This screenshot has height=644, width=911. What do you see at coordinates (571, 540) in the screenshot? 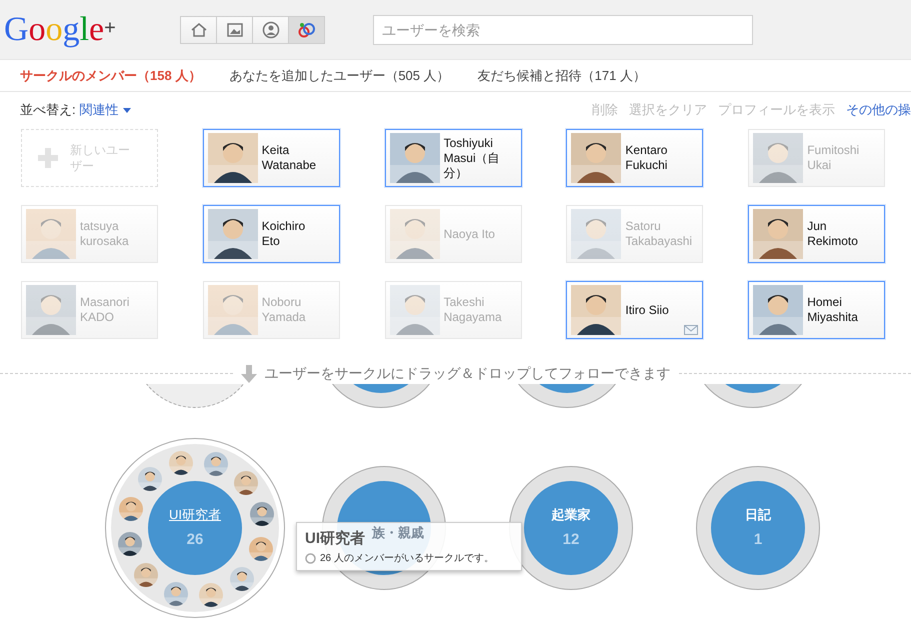
I see `circle-count: 12` at bounding box center [571, 540].